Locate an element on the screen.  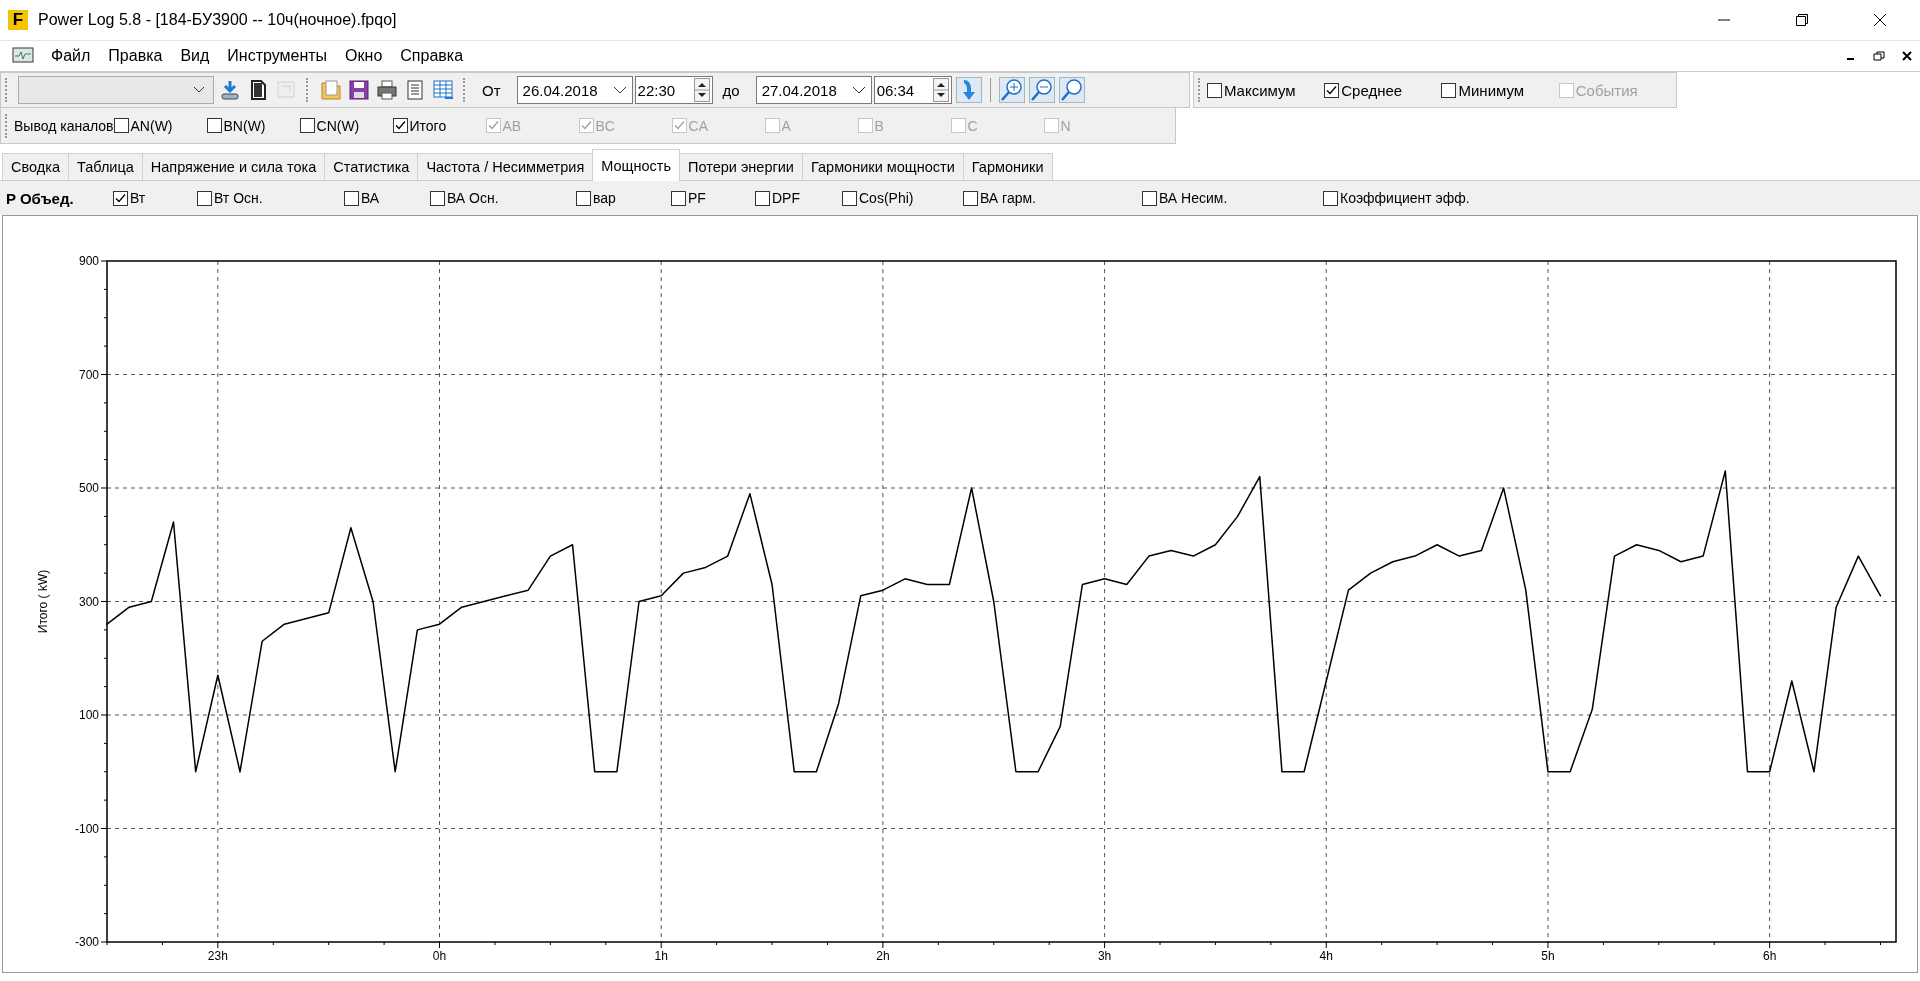
checkbox: ВА гарм. is located at coordinates (1052, 198).